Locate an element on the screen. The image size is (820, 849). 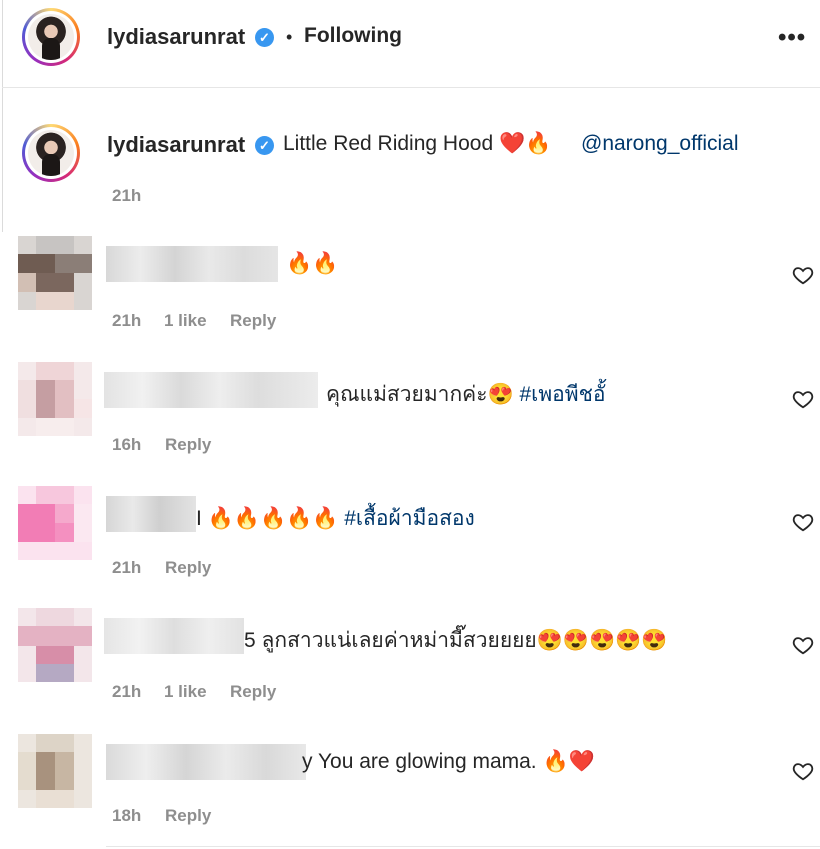
more-options-icon: ••• is located at coordinates (792, 38).